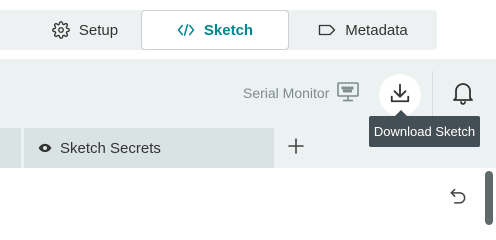 The image size is (496, 240). What do you see at coordinates (489, 198) in the screenshot?
I see `editor-scrollbar` at bounding box center [489, 198].